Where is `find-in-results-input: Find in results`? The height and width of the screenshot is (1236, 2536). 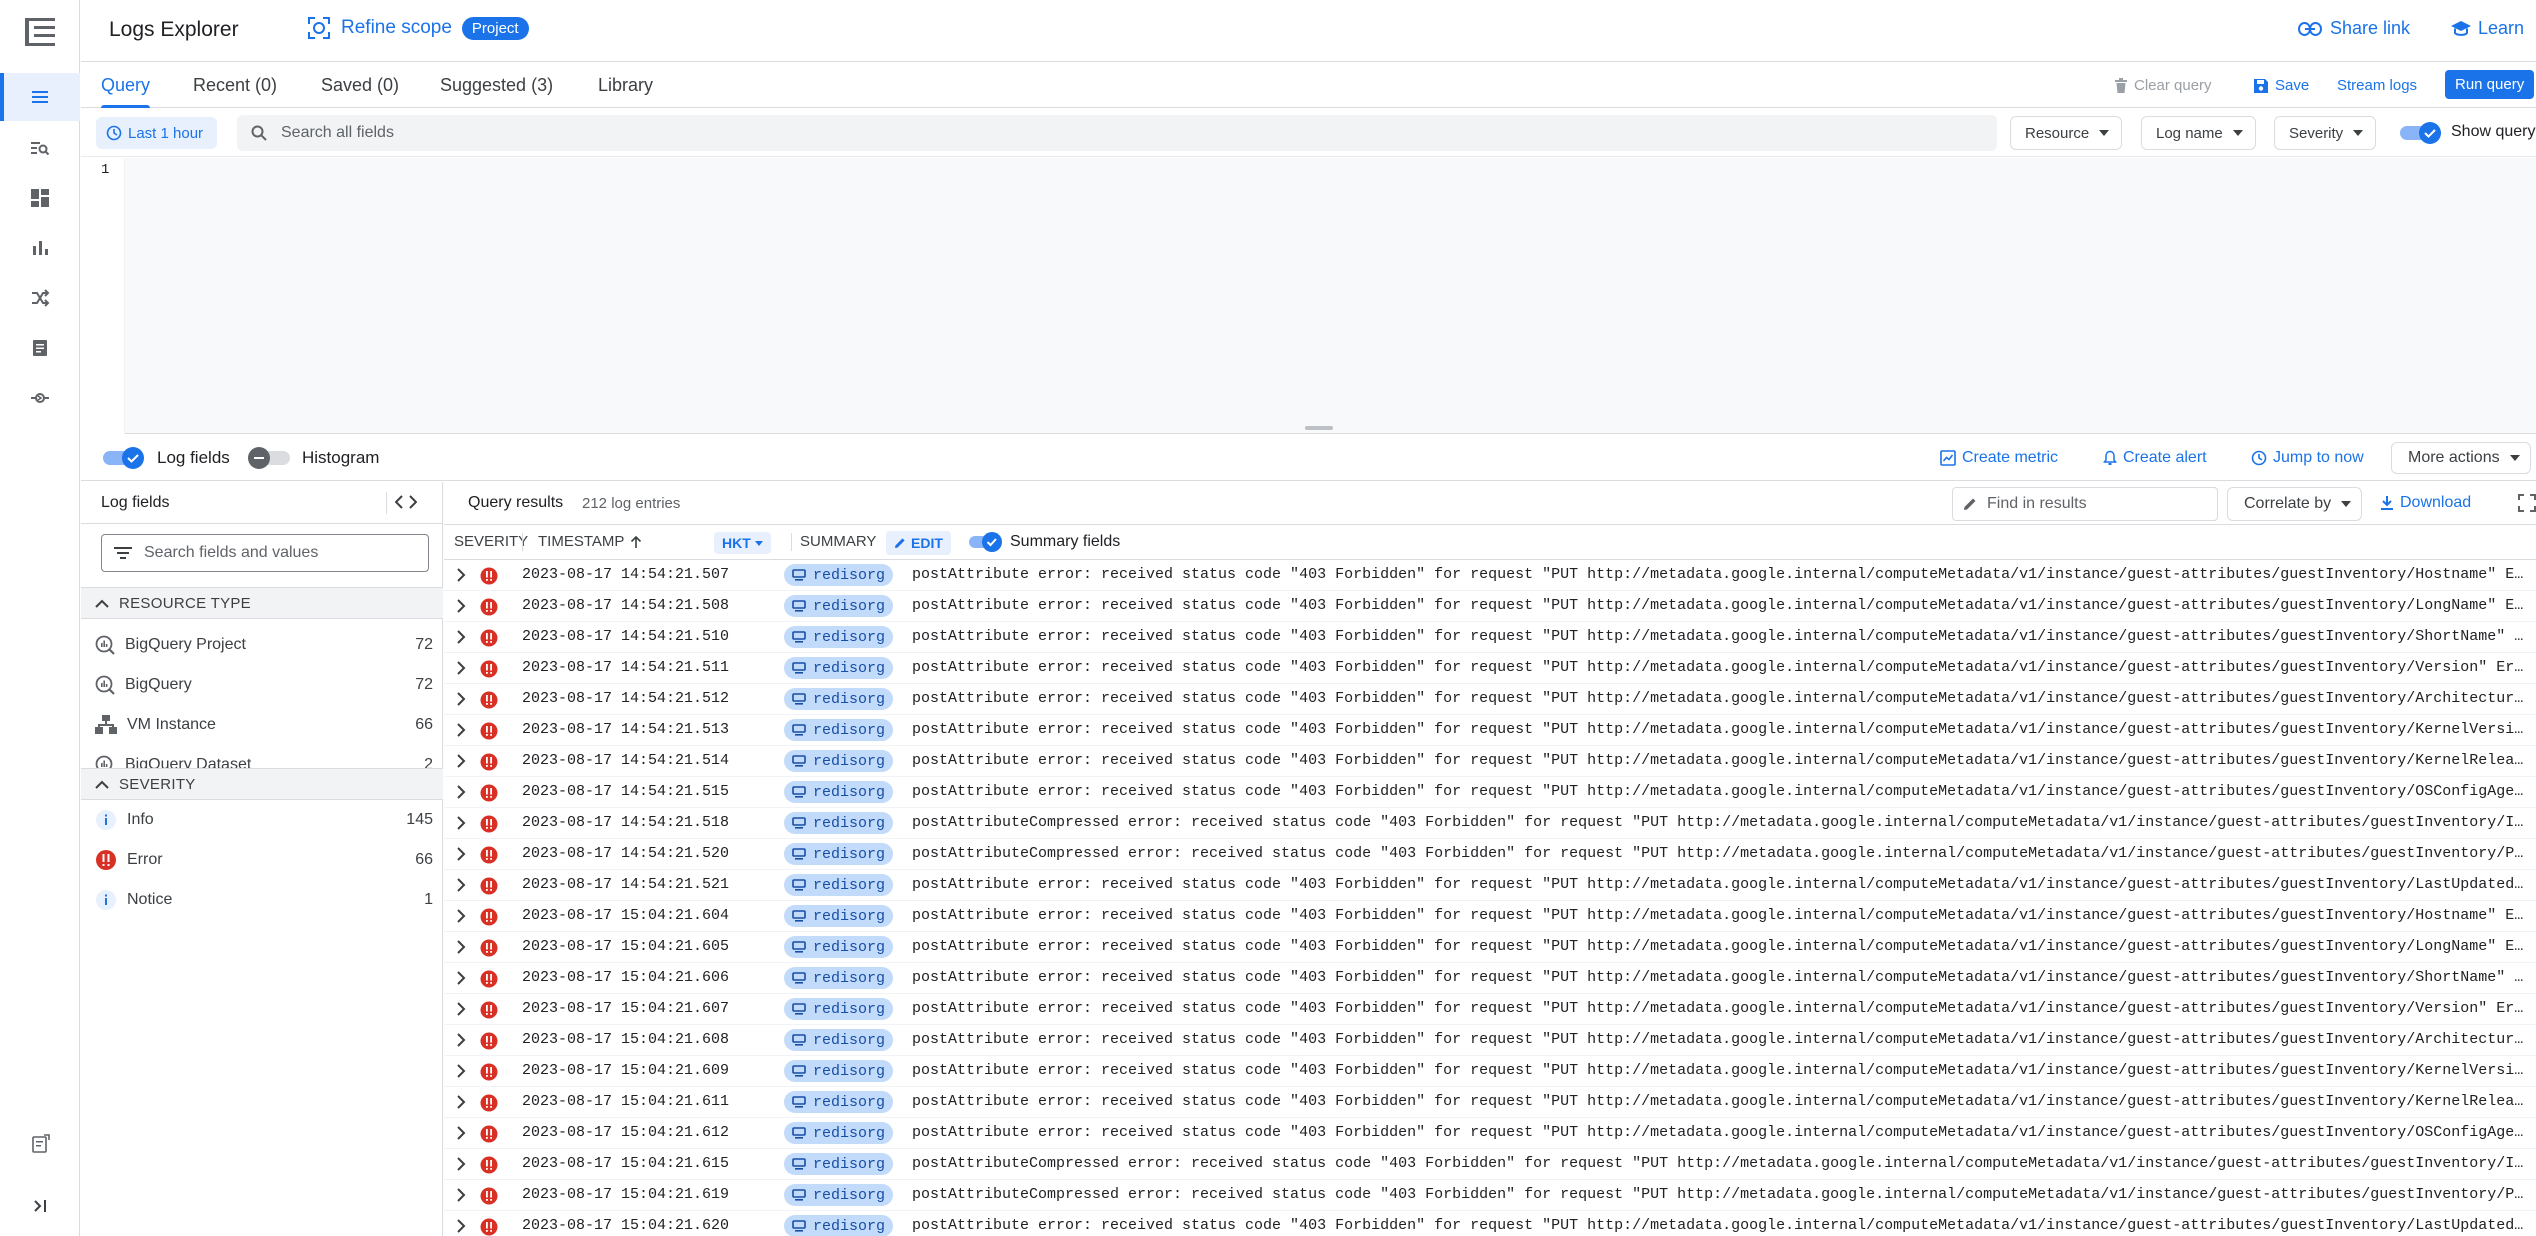
find-in-results-input: Find in results is located at coordinates (2085, 504).